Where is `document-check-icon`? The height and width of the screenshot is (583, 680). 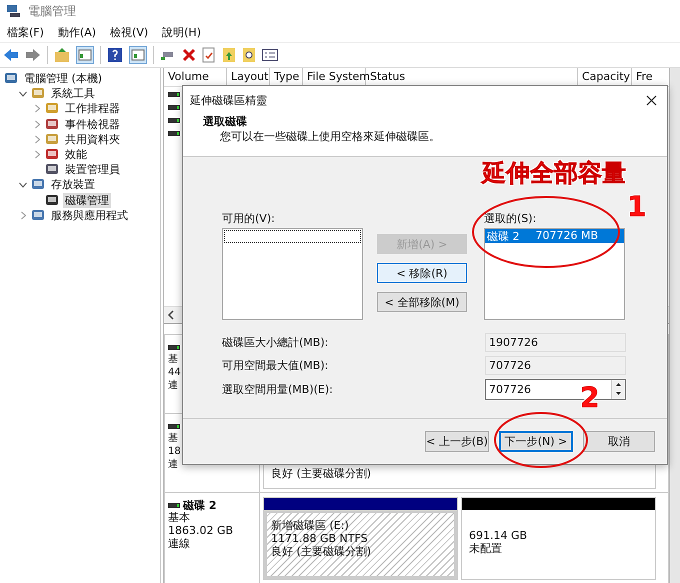 document-check-icon is located at coordinates (209, 55).